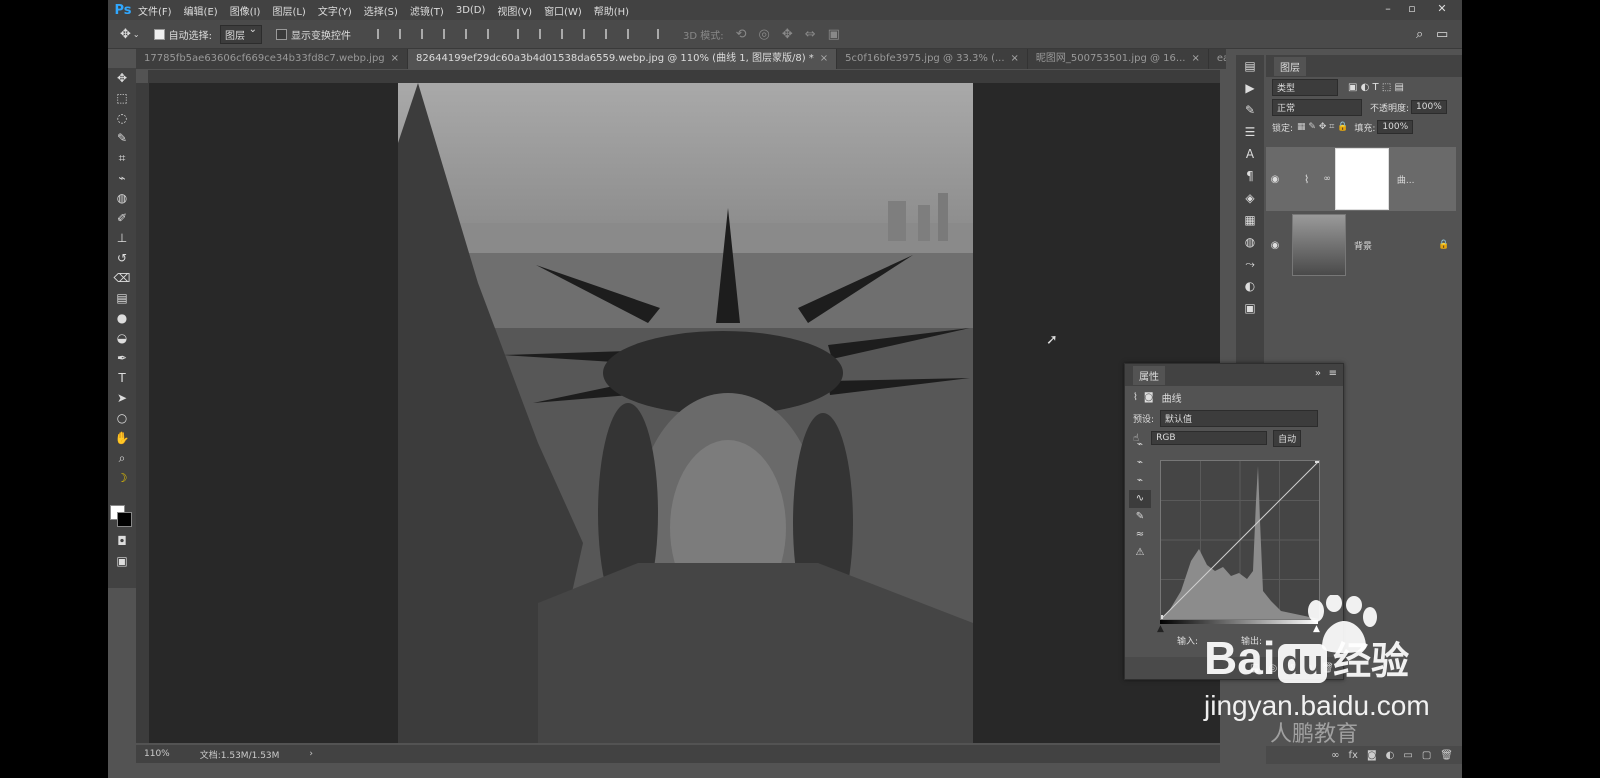 This screenshot has height=778, width=1600. What do you see at coordinates (122, 338) in the screenshot?
I see `dodge-tool-icon: ◒` at bounding box center [122, 338].